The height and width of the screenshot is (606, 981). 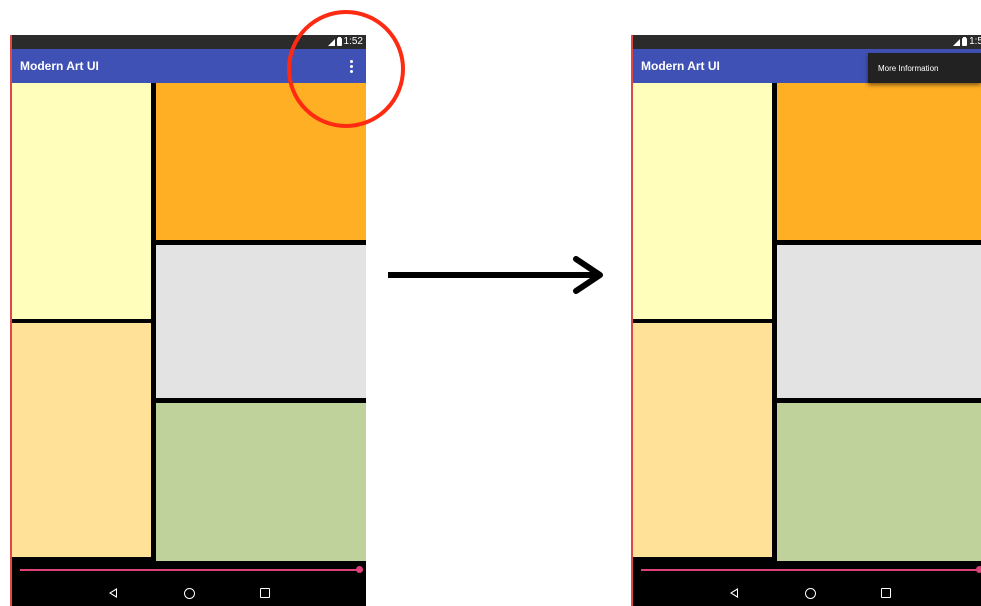 What do you see at coordinates (806, 42) in the screenshot?
I see `status-bar: 1:5` at bounding box center [806, 42].